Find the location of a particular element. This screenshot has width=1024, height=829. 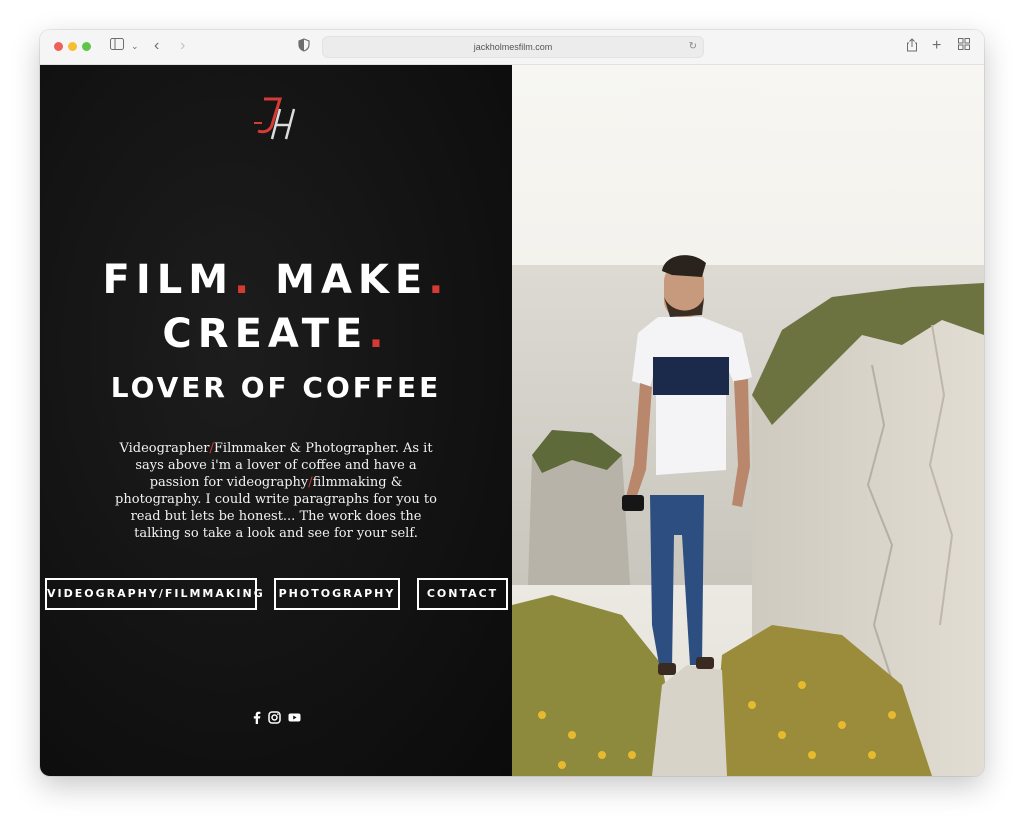

privacy-shield-icon is located at coordinates (304, 46).